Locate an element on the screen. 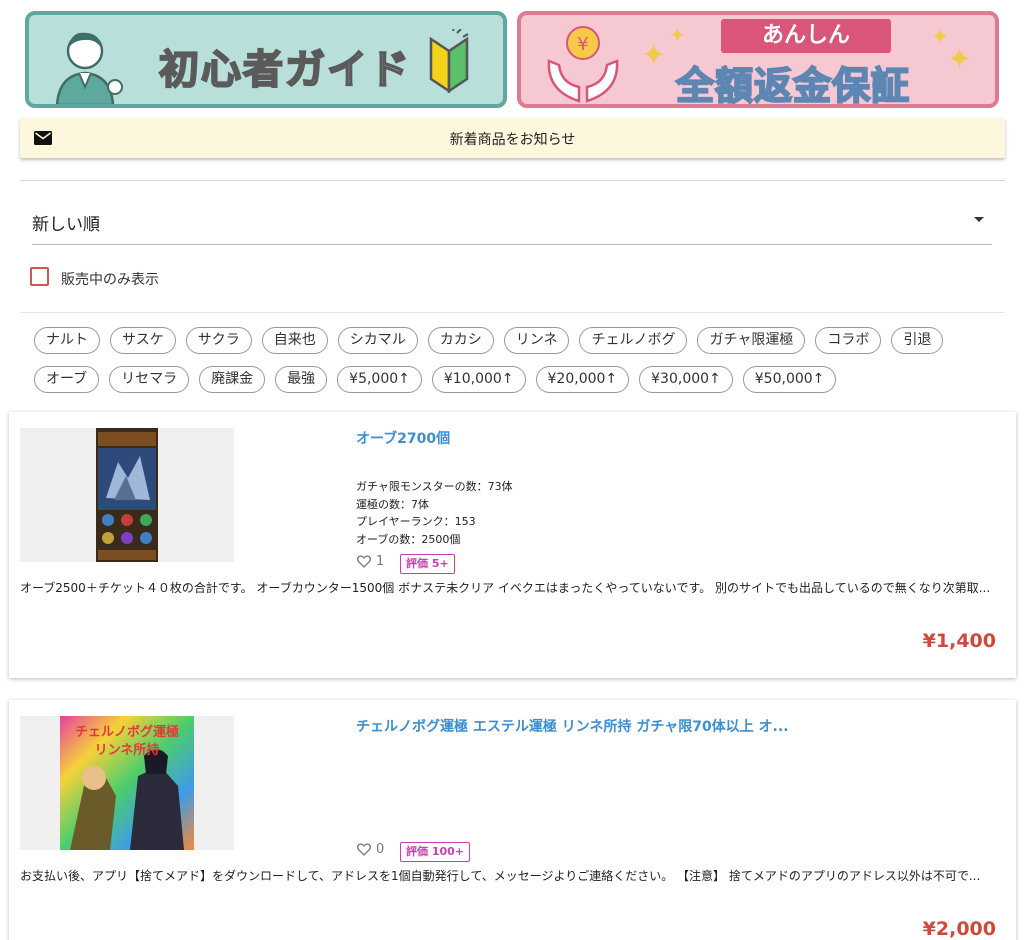 The image size is (1024, 940). notify-label: 新着商品をお知らせ is located at coordinates (512, 140).